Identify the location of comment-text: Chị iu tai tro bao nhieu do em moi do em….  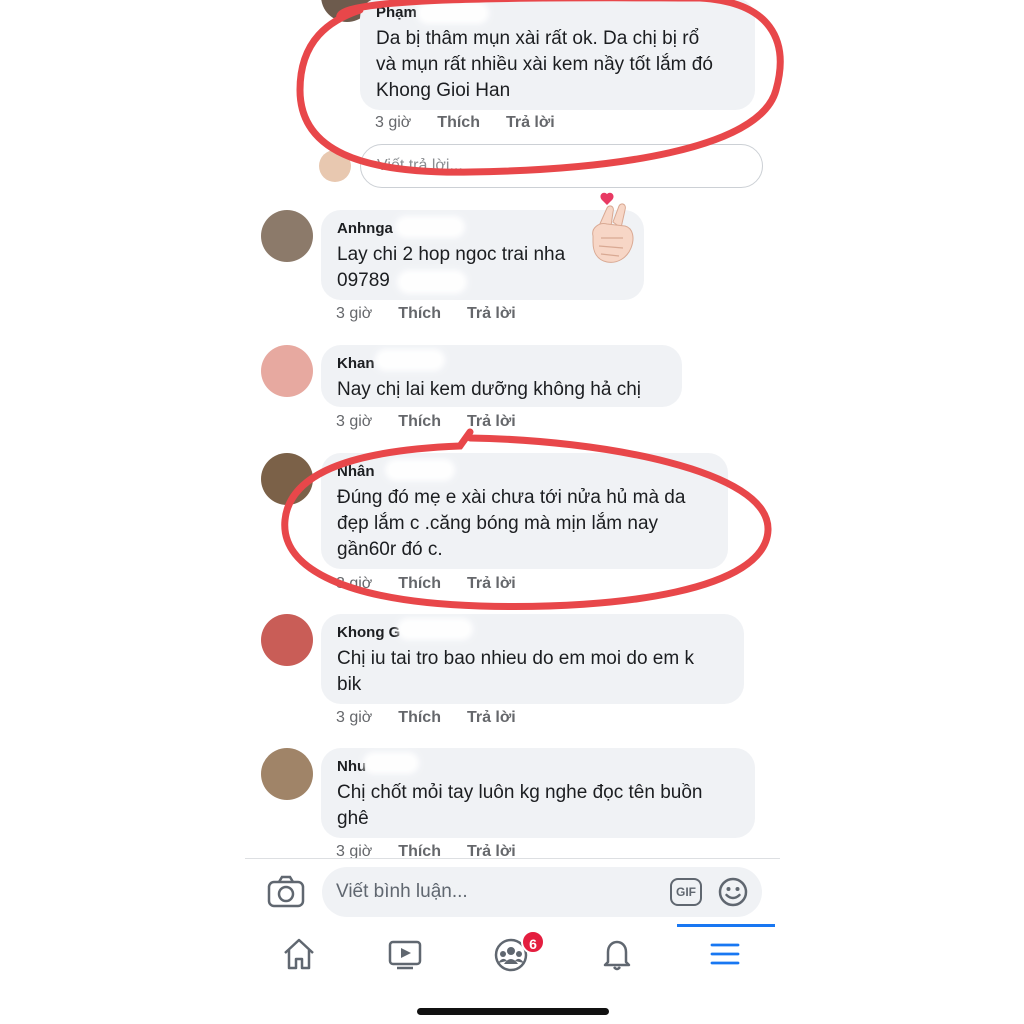
(515, 671).